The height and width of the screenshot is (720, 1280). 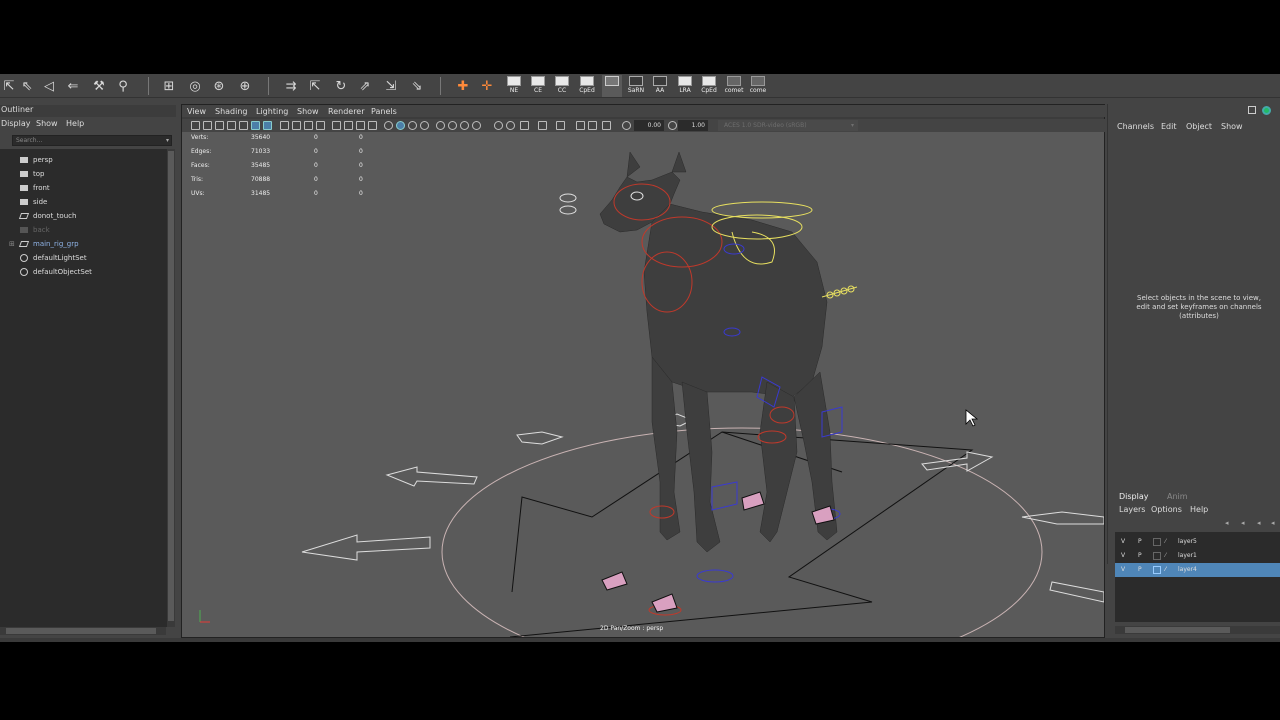 I want to click on channel-menu-edit: Edit, so click(x=1169, y=126).